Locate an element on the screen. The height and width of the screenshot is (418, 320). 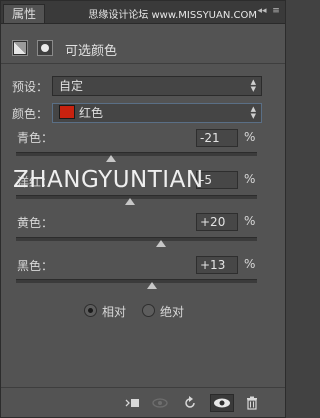
absolute-radio is located at coordinates (148, 310).